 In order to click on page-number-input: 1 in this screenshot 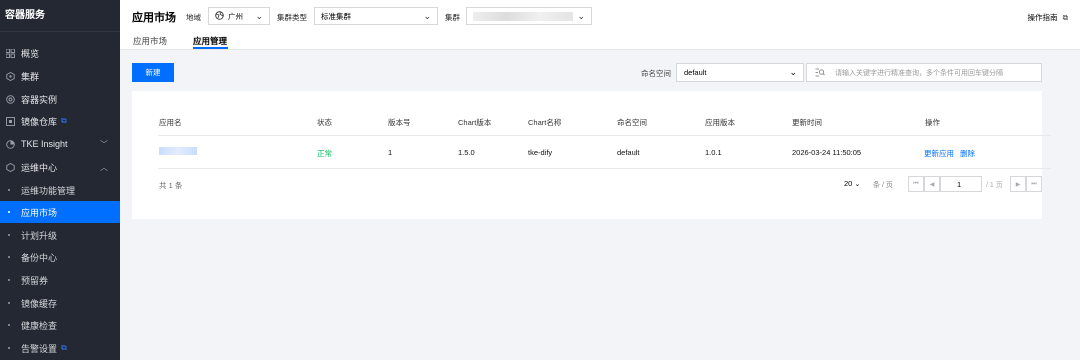, I will do `click(961, 184)`.